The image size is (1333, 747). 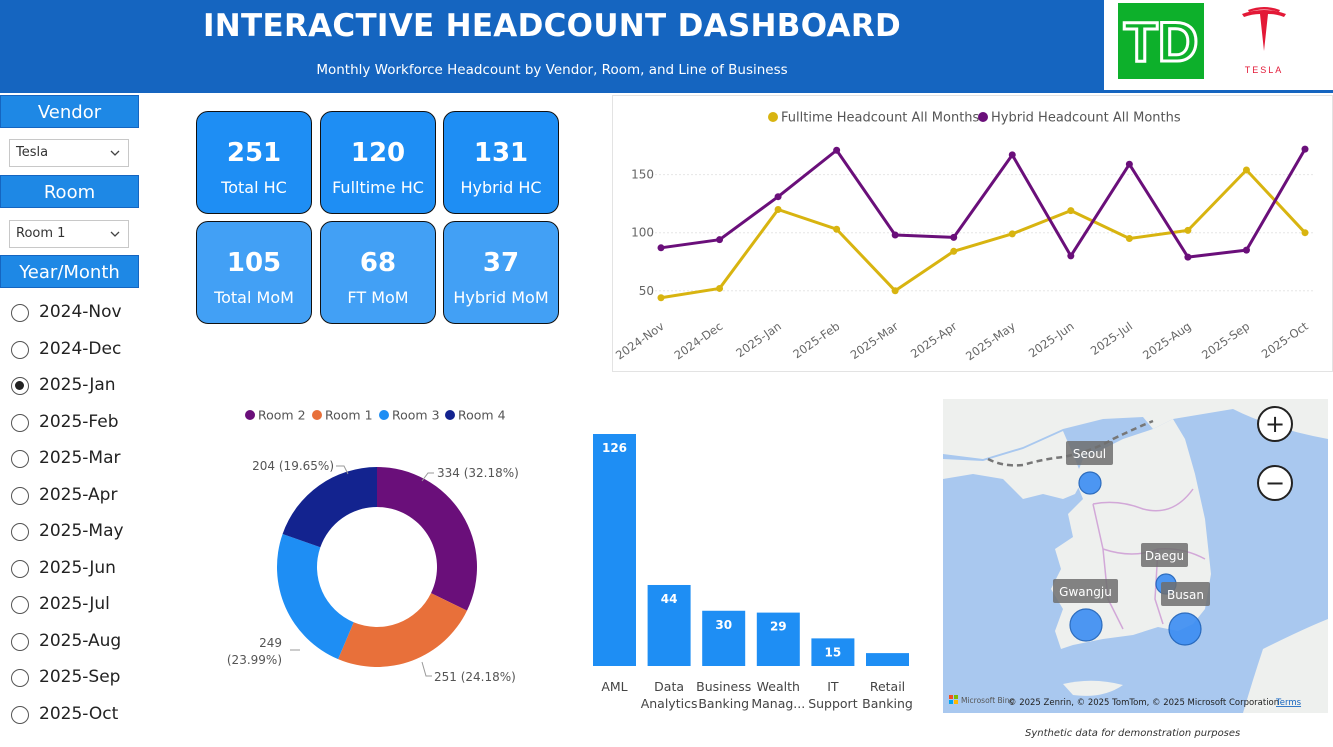 What do you see at coordinates (69, 153) in the screenshot?
I see `vendor-dropdown: Tesla` at bounding box center [69, 153].